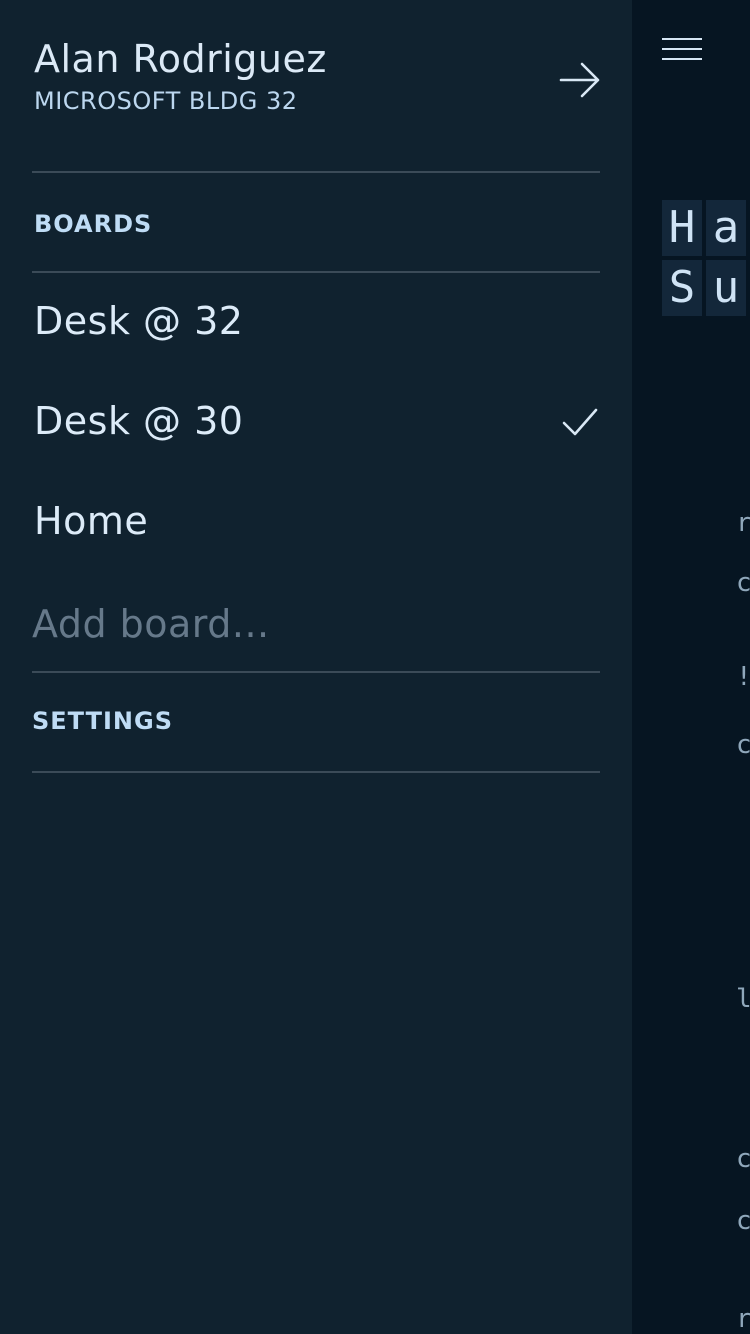 The image size is (750, 1334). Describe the element at coordinates (682, 288) in the screenshot. I see `board-tile: S` at that location.